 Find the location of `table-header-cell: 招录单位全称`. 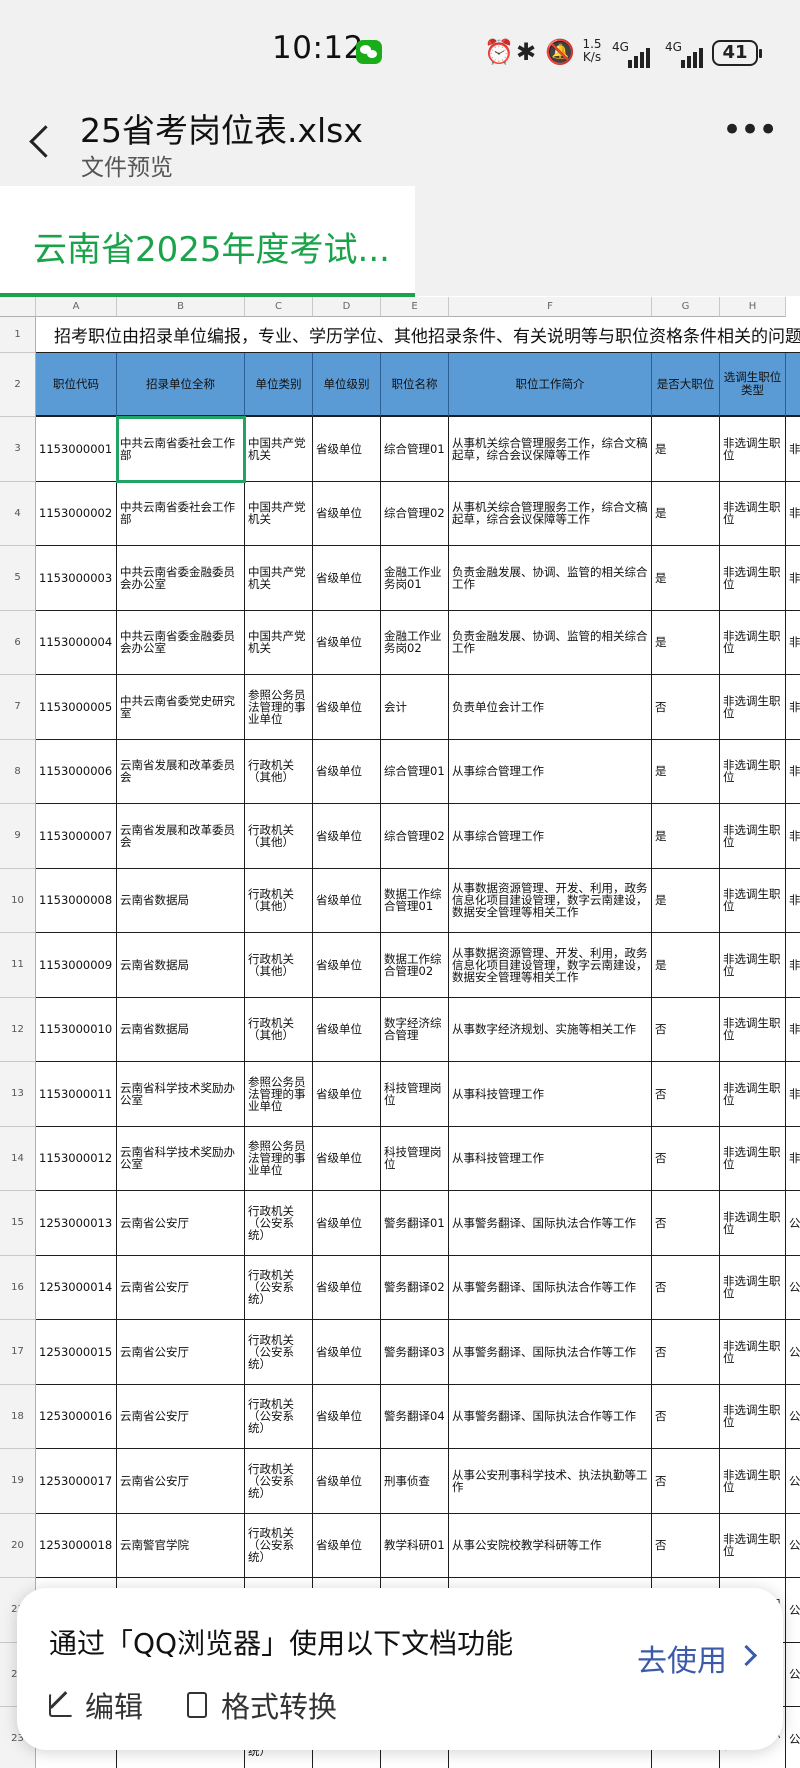

table-header-cell: 招录单位全称 is located at coordinates (181, 385).